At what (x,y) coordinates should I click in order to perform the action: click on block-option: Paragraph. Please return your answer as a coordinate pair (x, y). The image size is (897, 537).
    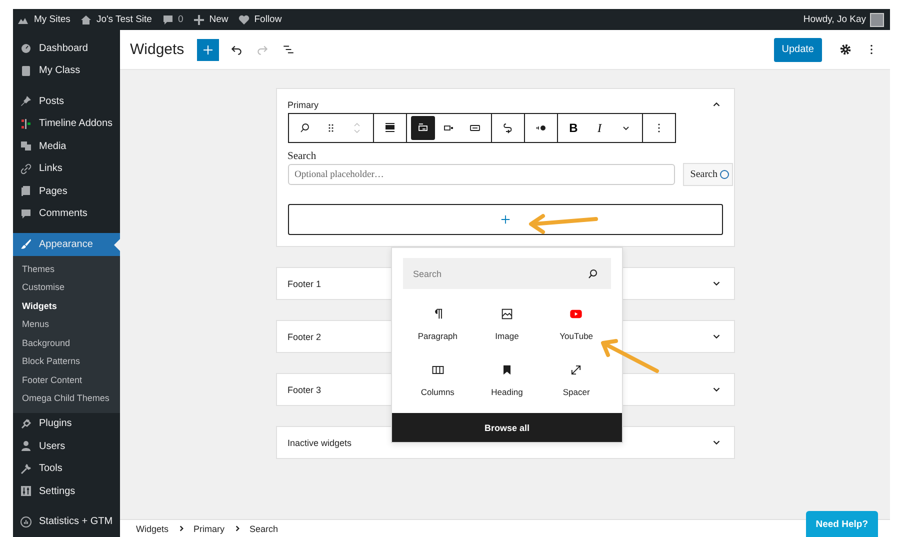
    Looking at the image, I should click on (437, 324).